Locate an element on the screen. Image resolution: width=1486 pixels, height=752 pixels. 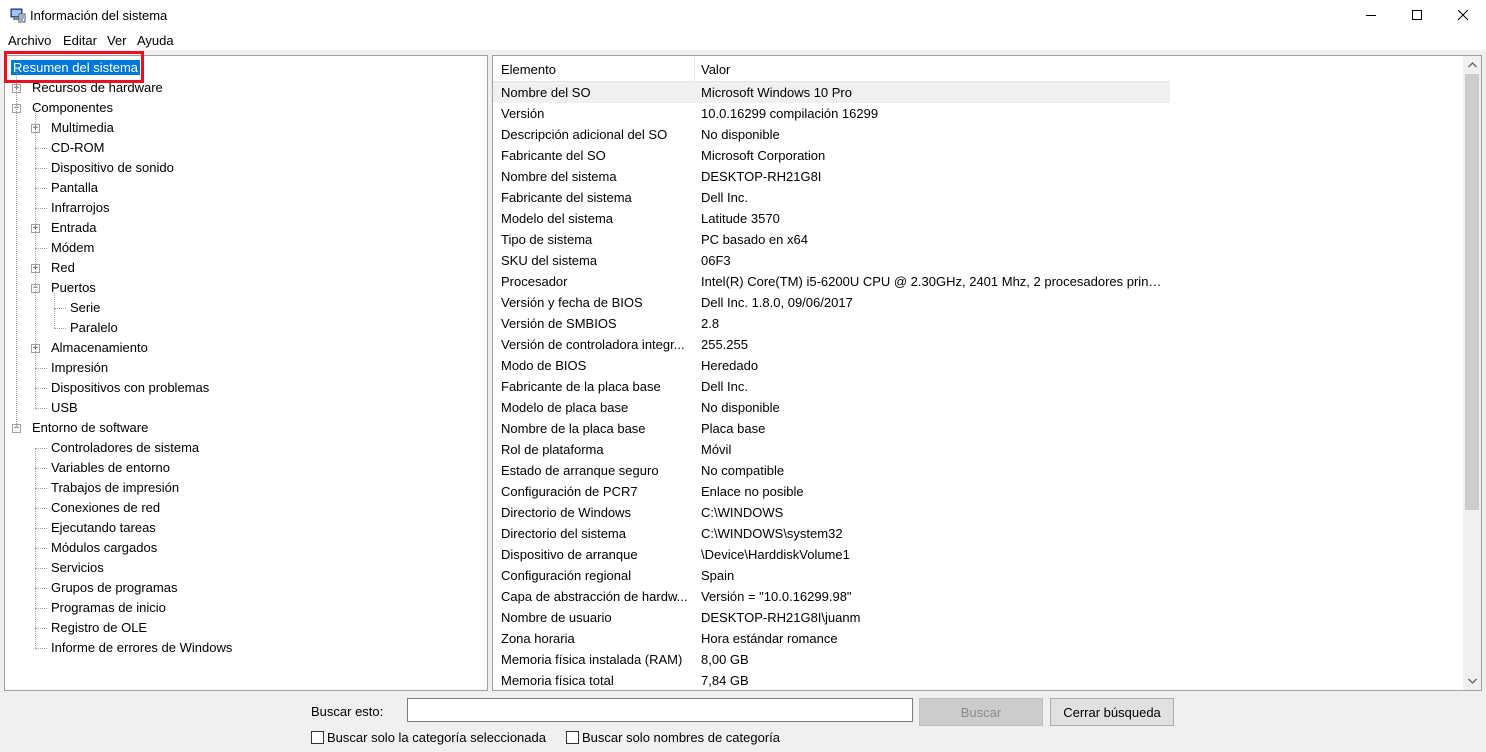
tree-item: Variables de entorno is located at coordinates (110, 468).